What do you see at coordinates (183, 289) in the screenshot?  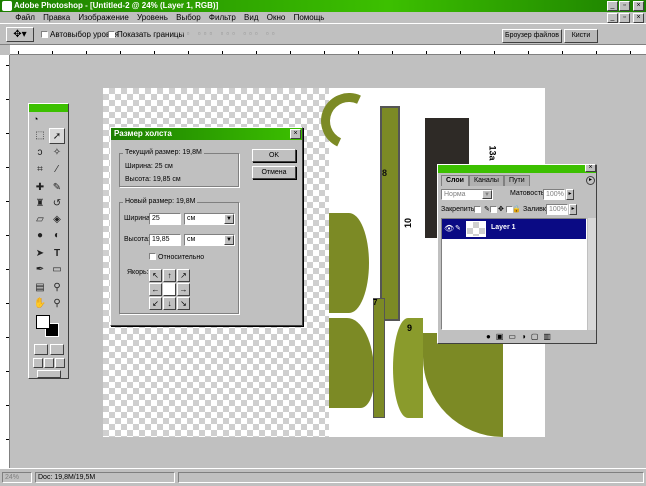 I see `anchor-right: →` at bounding box center [183, 289].